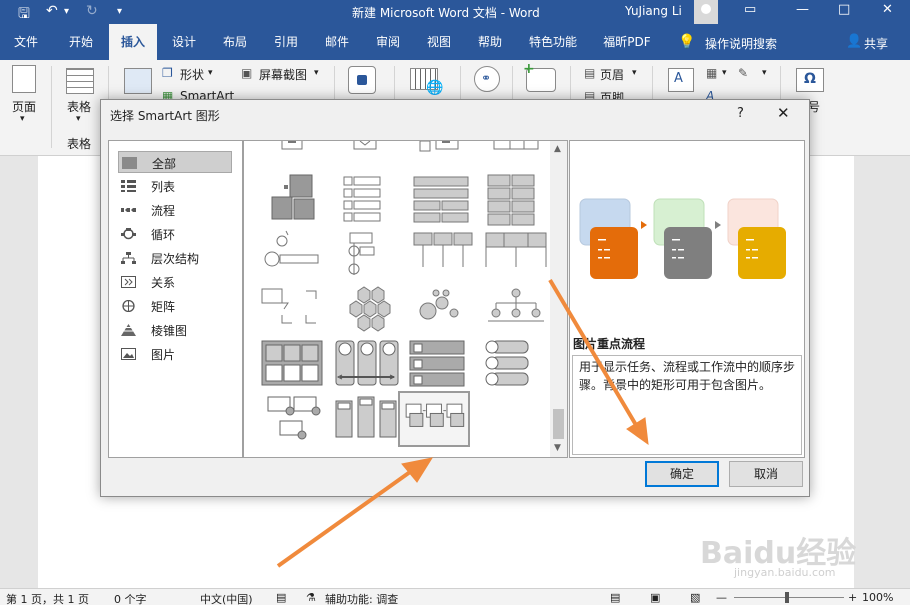 This screenshot has height=605, width=910. What do you see at coordinates (355, 512) in the screenshot?
I see `annotation-arrow-to-layout` at bounding box center [355, 512].